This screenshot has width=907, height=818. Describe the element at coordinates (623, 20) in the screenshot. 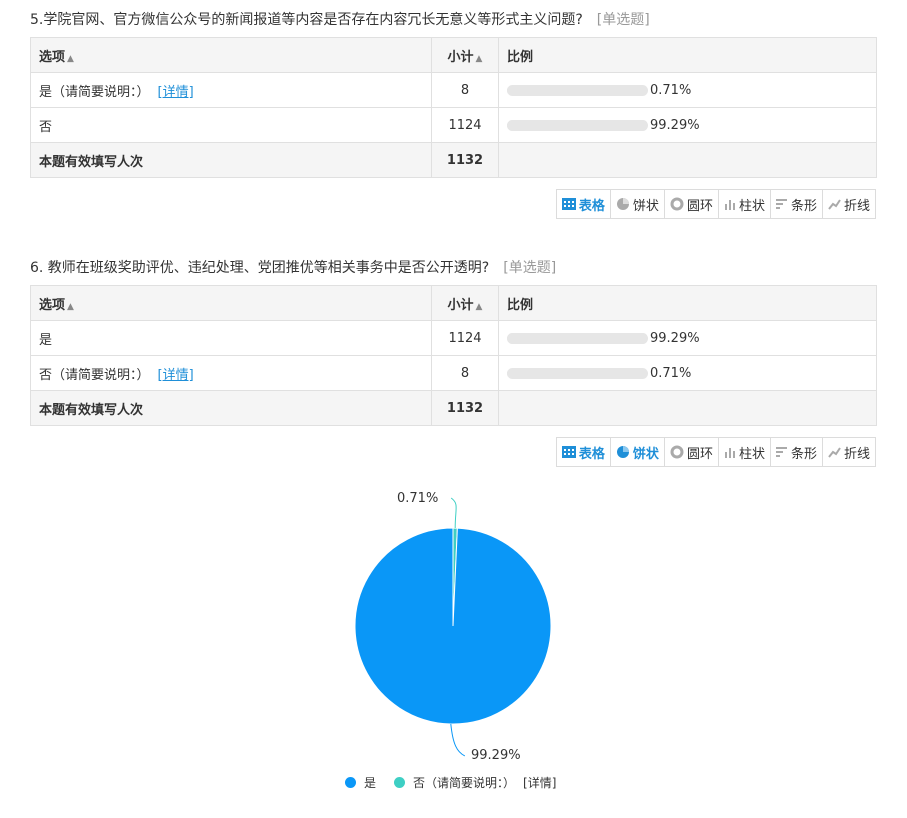

I see `question-5-type: [单选题]` at that location.